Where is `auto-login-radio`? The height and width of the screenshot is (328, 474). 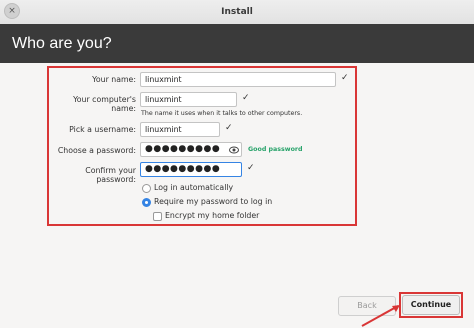
auto-login-radio is located at coordinates (146, 188).